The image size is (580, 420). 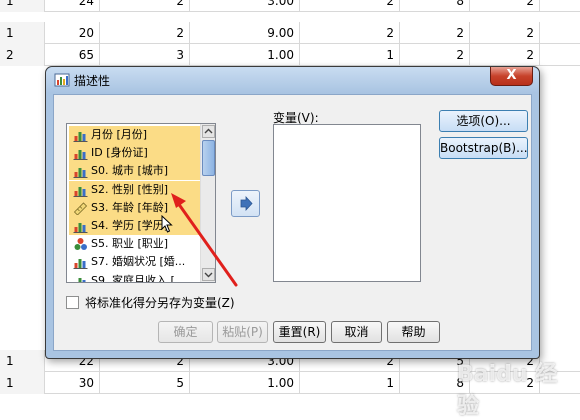 I want to click on variable-item: ID [身份证], so click(x=135, y=153).